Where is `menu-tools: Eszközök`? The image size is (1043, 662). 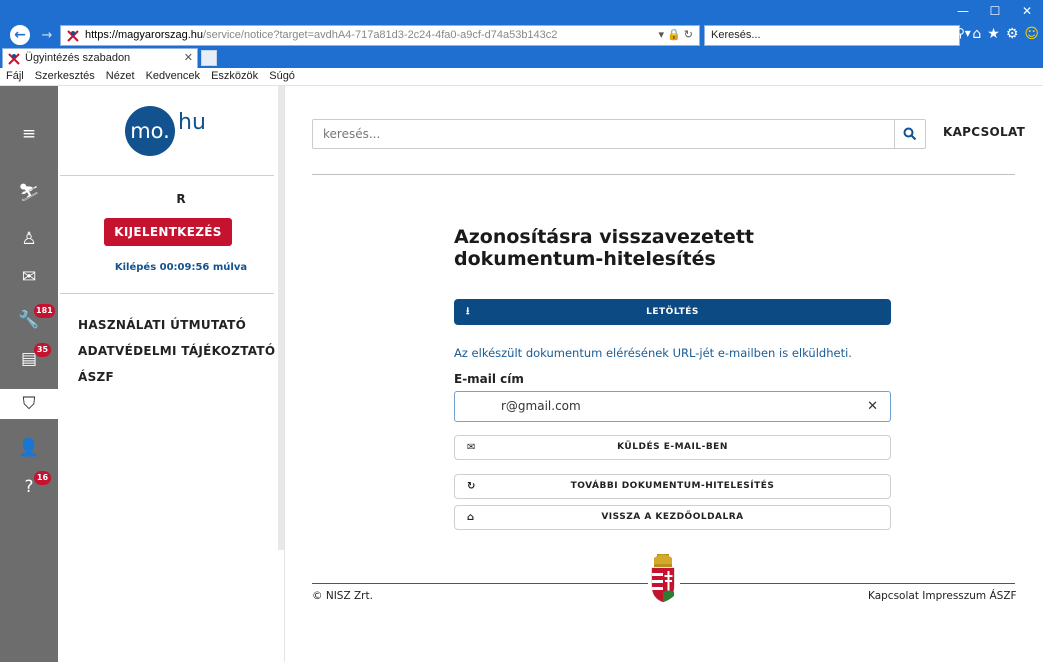 menu-tools: Eszközök is located at coordinates (234, 76).